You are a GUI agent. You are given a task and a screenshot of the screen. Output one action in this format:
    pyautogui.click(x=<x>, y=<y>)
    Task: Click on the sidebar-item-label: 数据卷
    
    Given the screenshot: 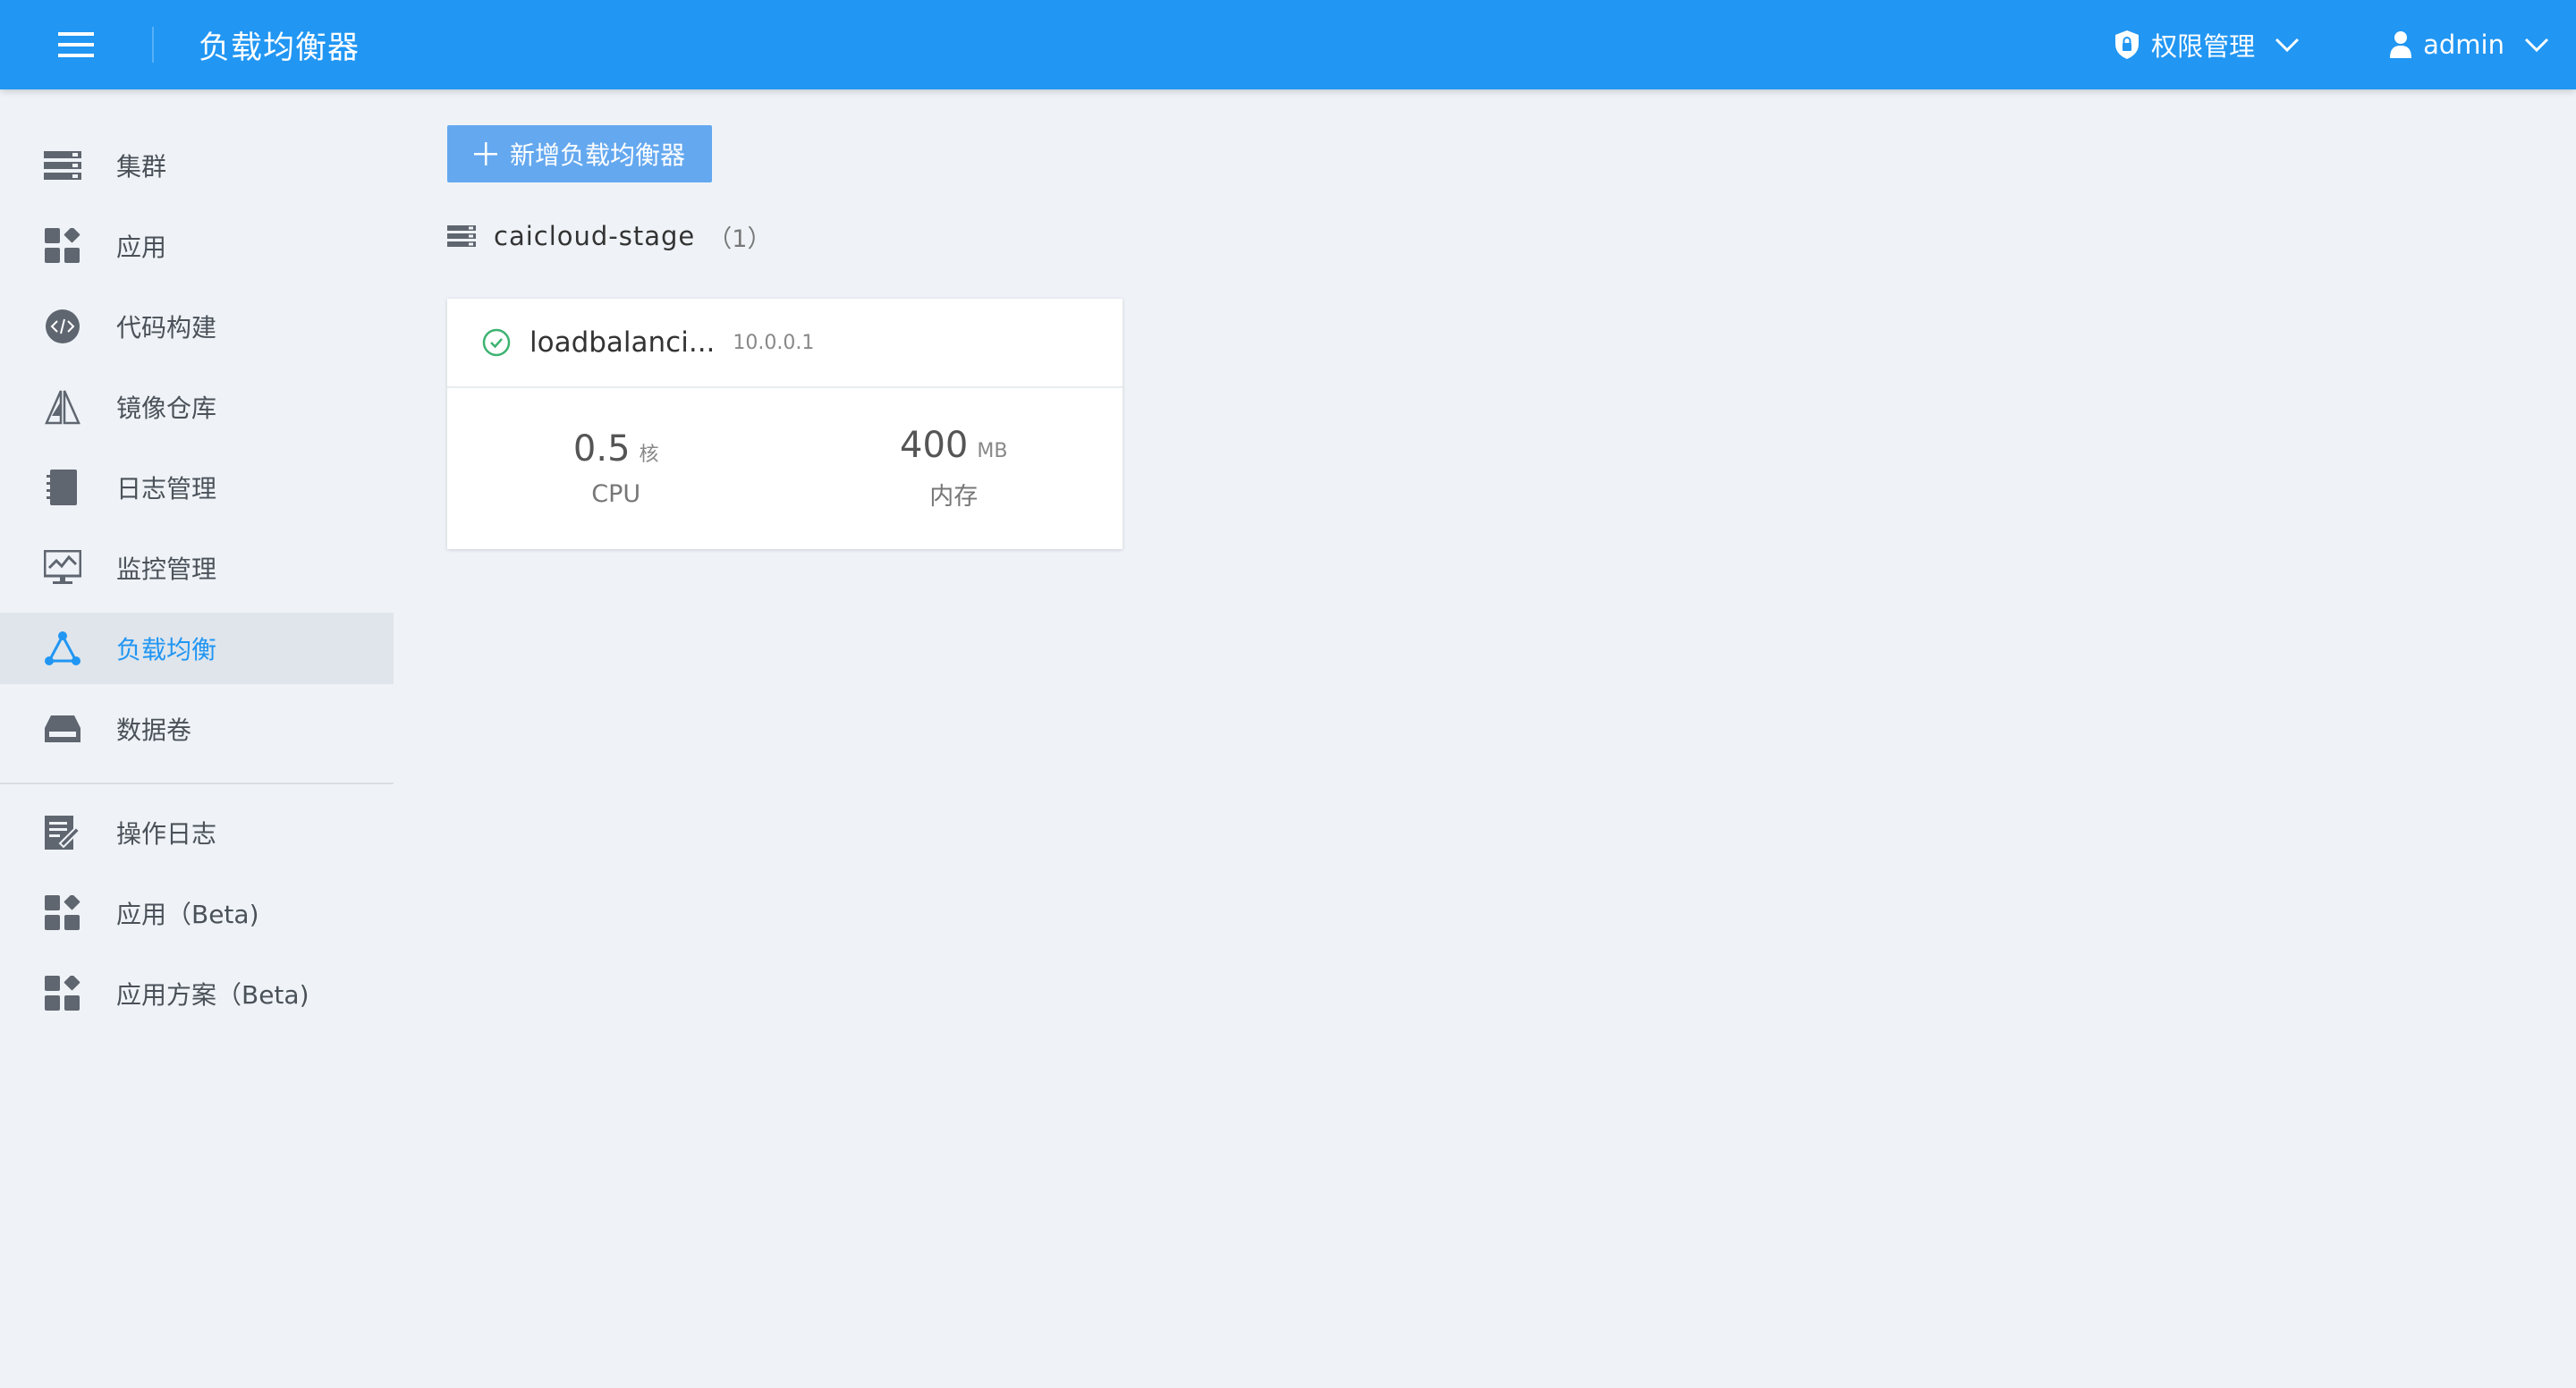 What is the action you would take?
    pyautogui.click(x=154, y=730)
    